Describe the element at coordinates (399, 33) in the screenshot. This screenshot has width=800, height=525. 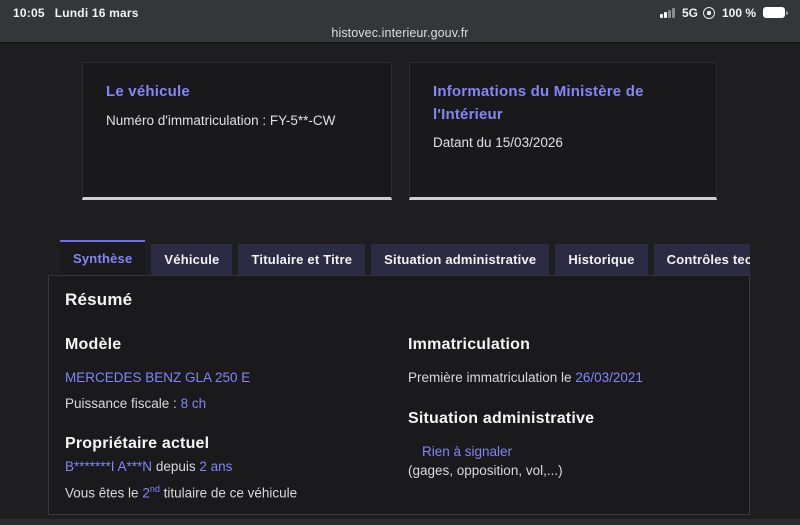
I see `address-bar: histovec.interieur.gouv.fr` at that location.